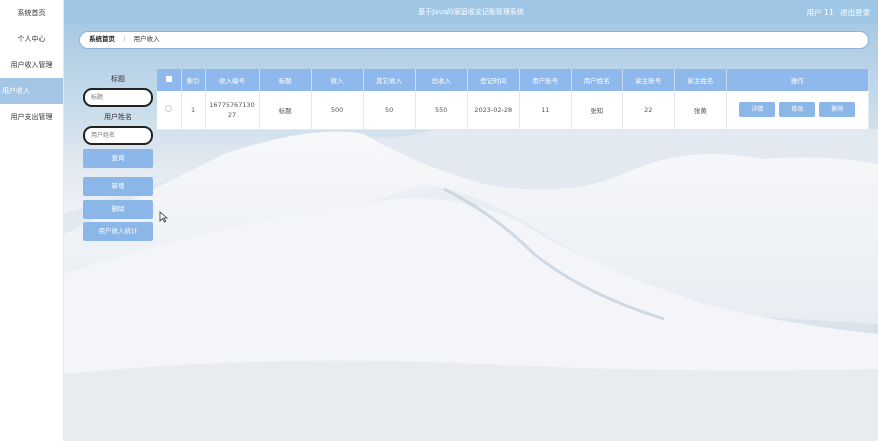  Describe the element at coordinates (118, 158) in the screenshot. I see `query-button: 查询` at that location.